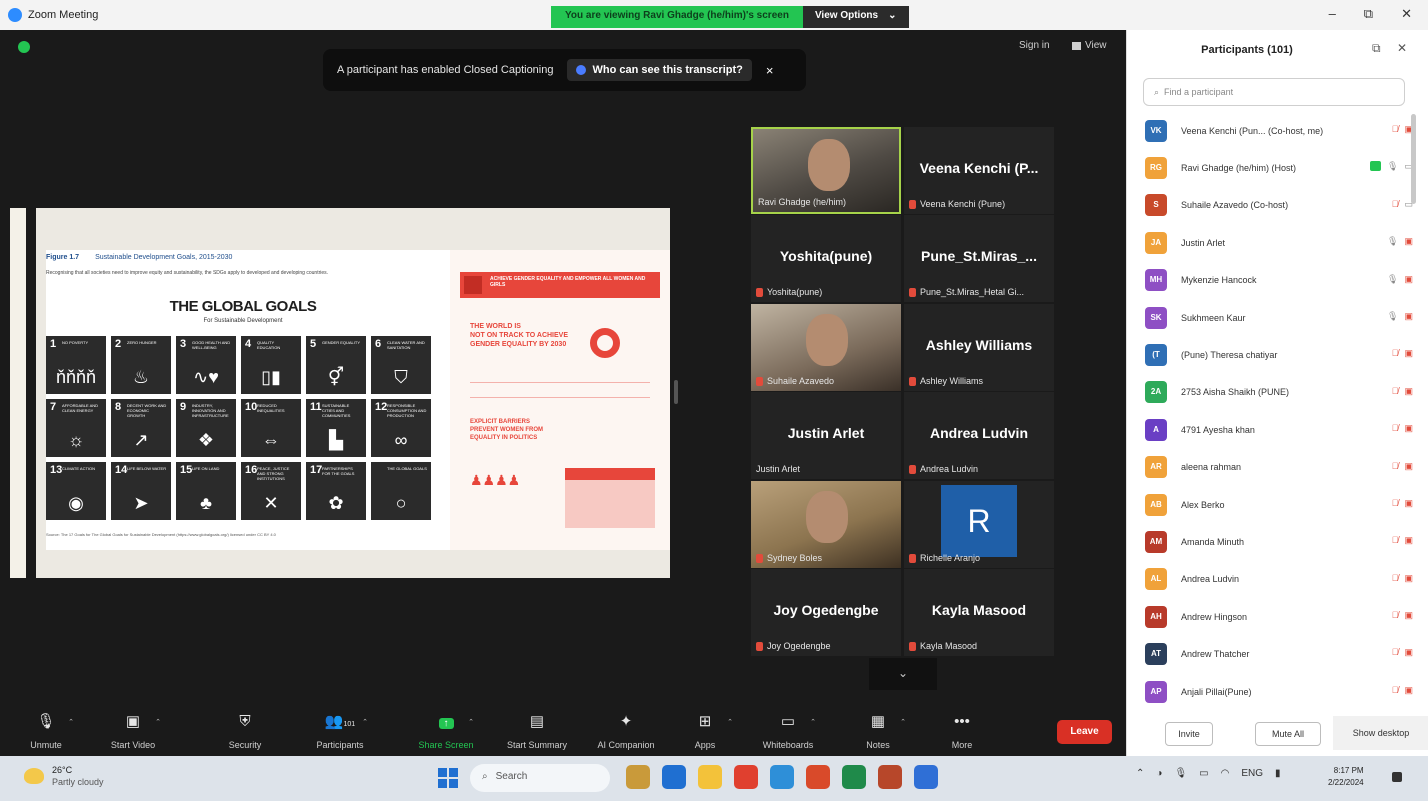 The height and width of the screenshot is (801, 1428). Describe the element at coordinates (705, 731) in the screenshot. I see `apps-button: ⊞ ⌃ Apps` at that location.